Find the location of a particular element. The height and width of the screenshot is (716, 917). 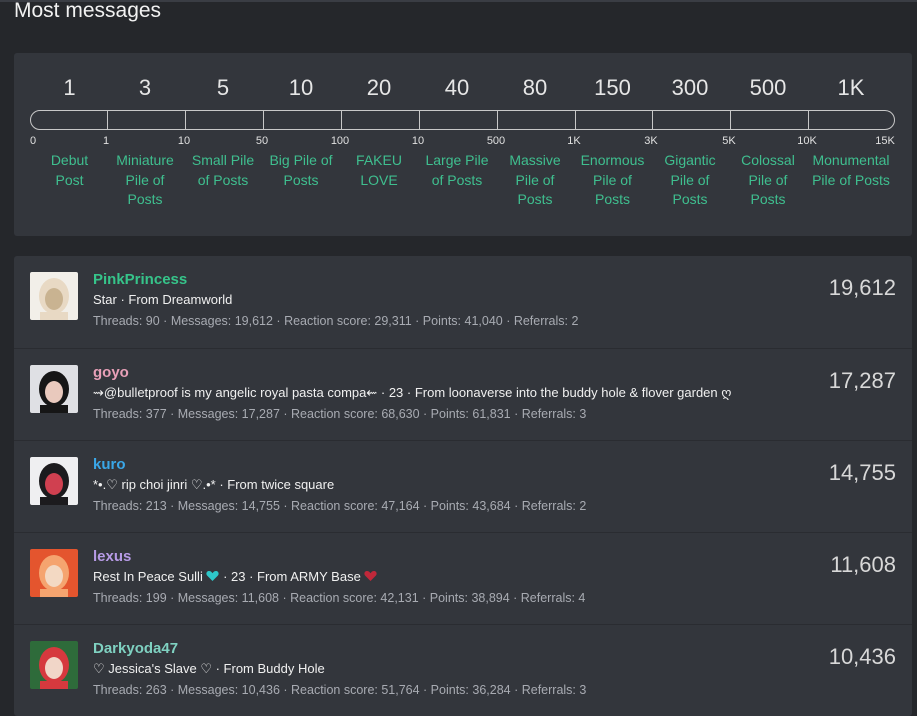

avatar-goyo-icon is located at coordinates (54, 389).